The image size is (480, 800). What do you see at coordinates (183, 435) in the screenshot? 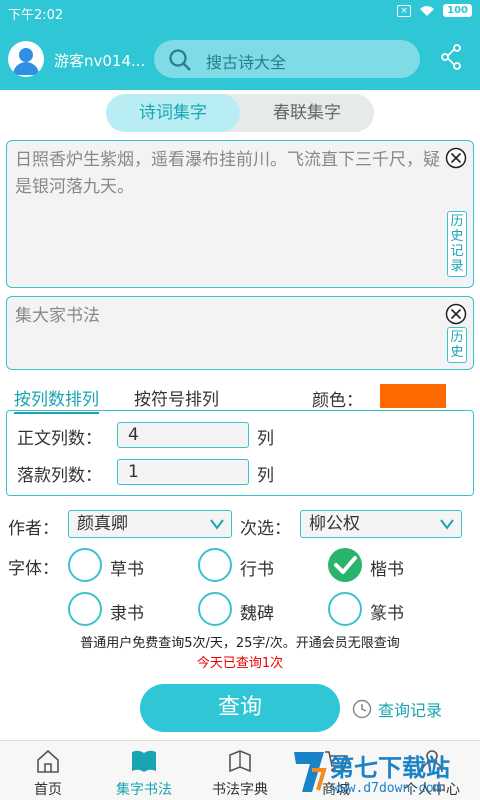
I see `body-columns-input: 4` at bounding box center [183, 435].